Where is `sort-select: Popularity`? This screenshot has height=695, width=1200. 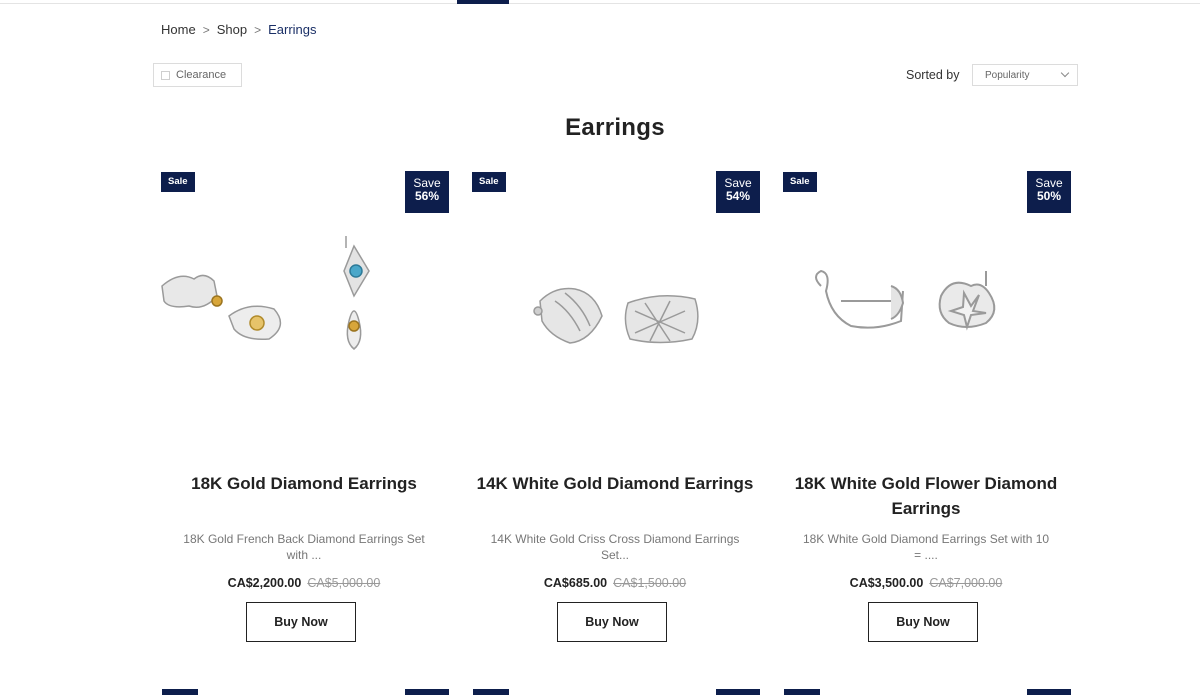 sort-select: Popularity is located at coordinates (1025, 75).